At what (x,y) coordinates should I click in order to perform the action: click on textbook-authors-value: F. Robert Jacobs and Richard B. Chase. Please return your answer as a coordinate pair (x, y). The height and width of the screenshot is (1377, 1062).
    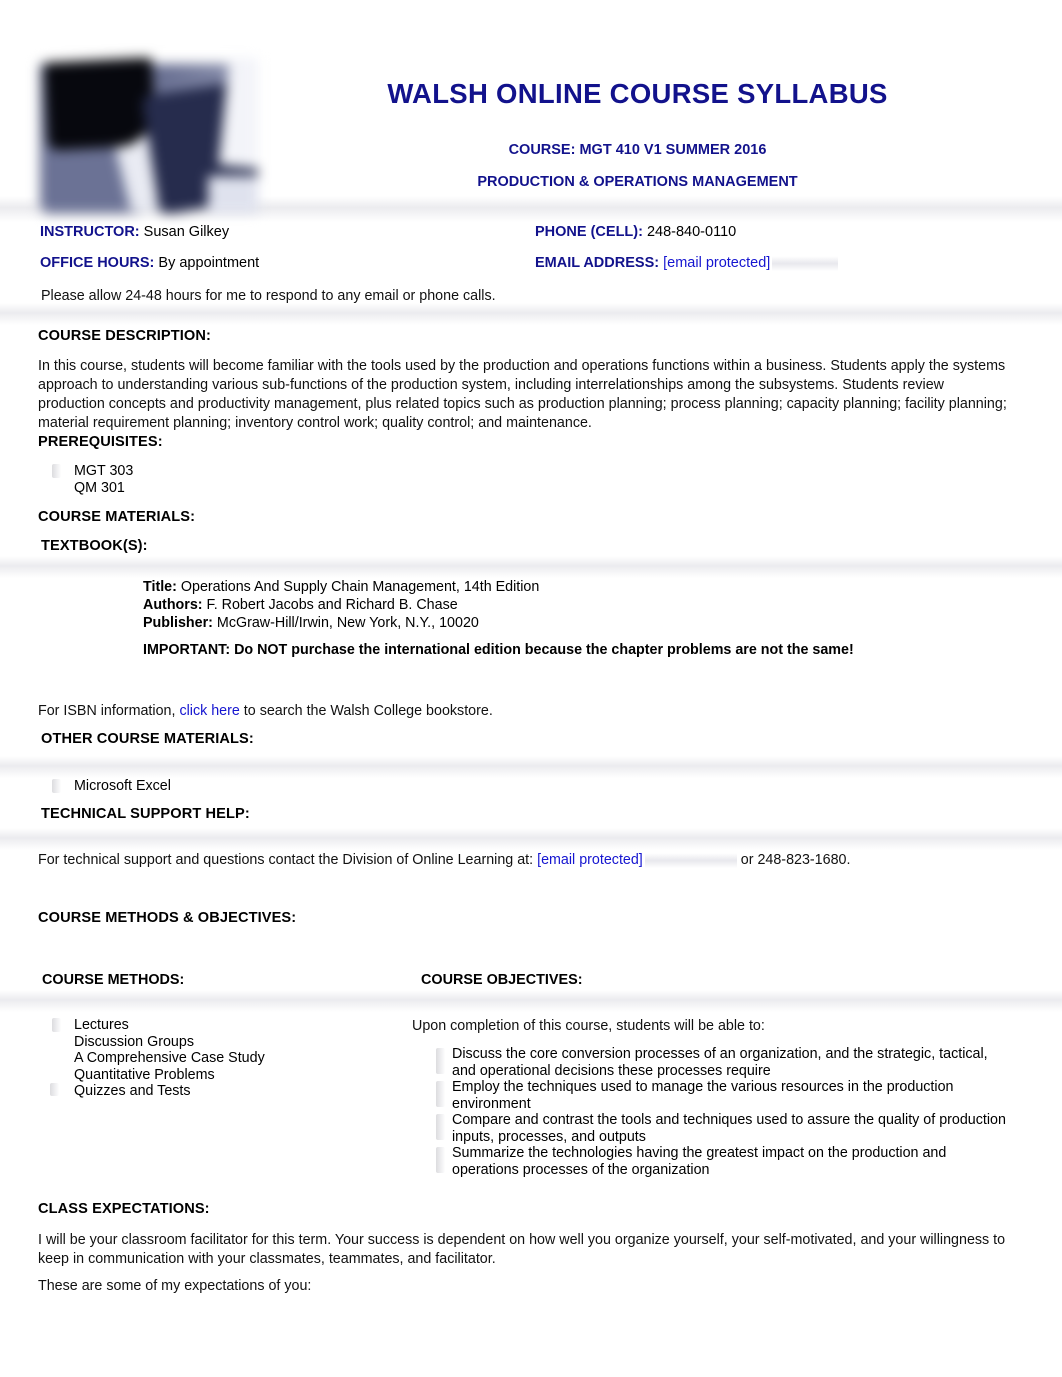
    Looking at the image, I should click on (332, 605).